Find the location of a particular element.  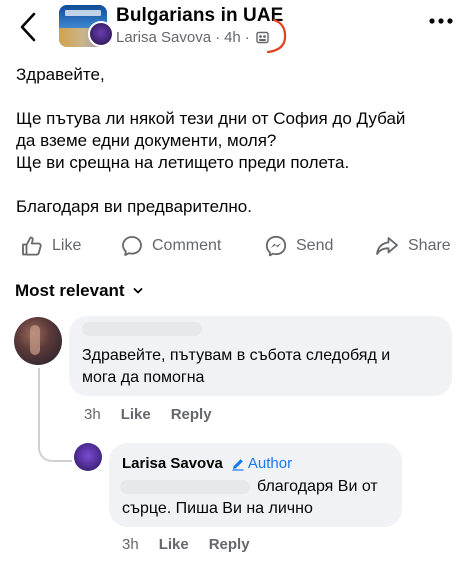

post-time: 4h is located at coordinates (232, 37).